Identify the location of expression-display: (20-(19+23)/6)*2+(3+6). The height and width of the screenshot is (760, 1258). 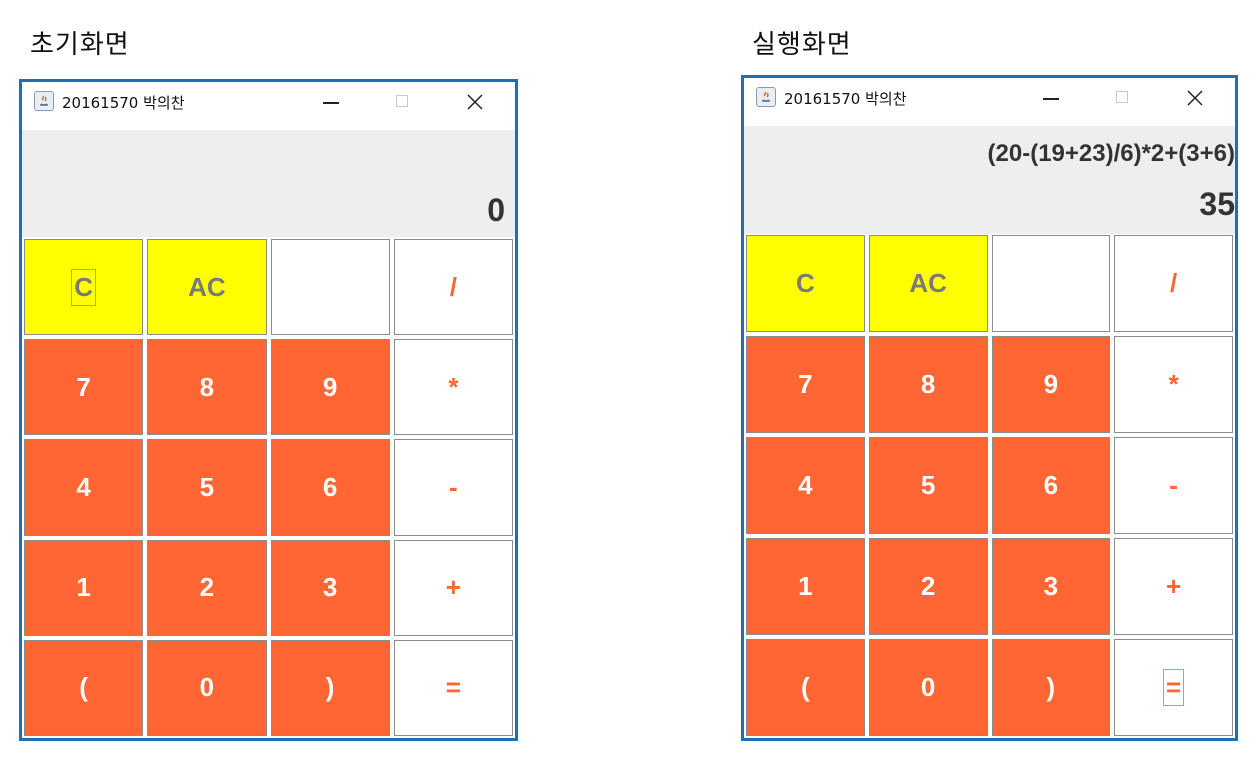
(1111, 153).